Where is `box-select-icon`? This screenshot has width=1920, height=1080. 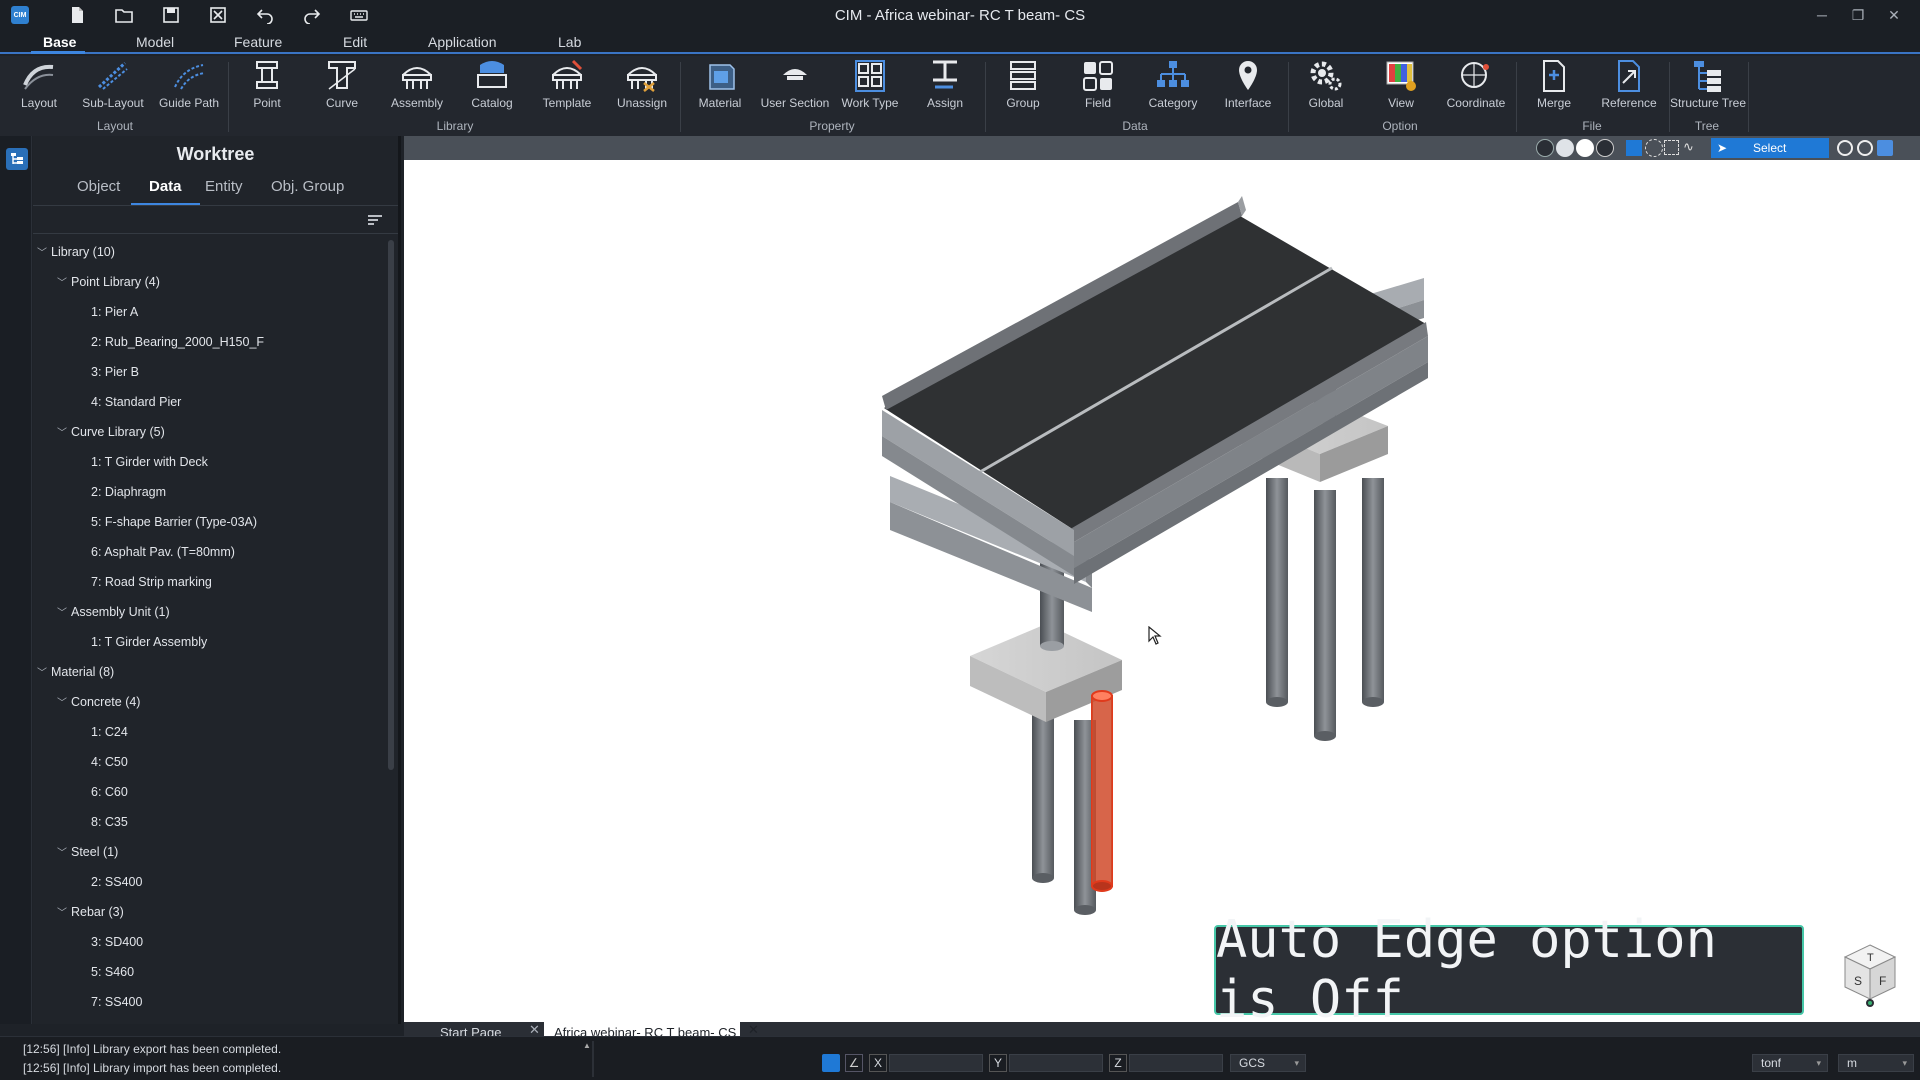 box-select-icon is located at coordinates (1634, 148).